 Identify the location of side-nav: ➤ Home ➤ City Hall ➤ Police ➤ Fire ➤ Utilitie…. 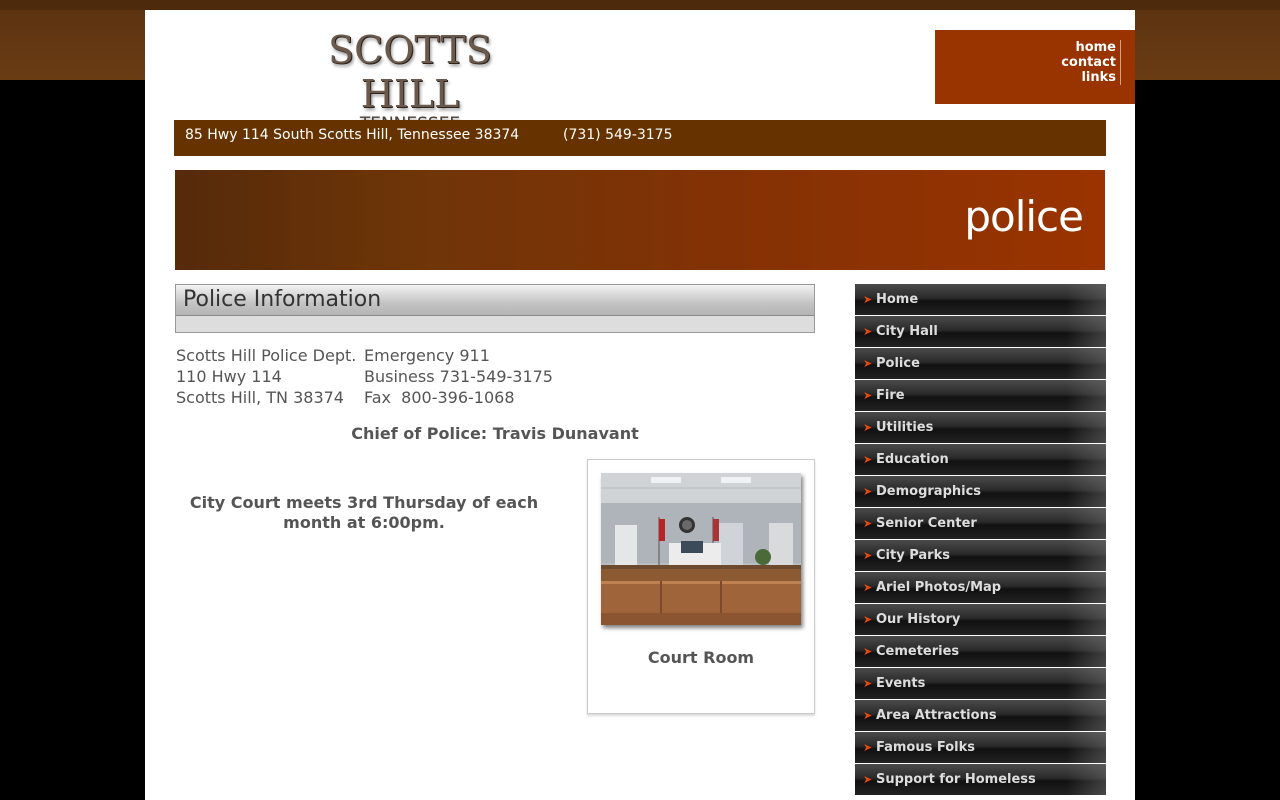
(980, 540).